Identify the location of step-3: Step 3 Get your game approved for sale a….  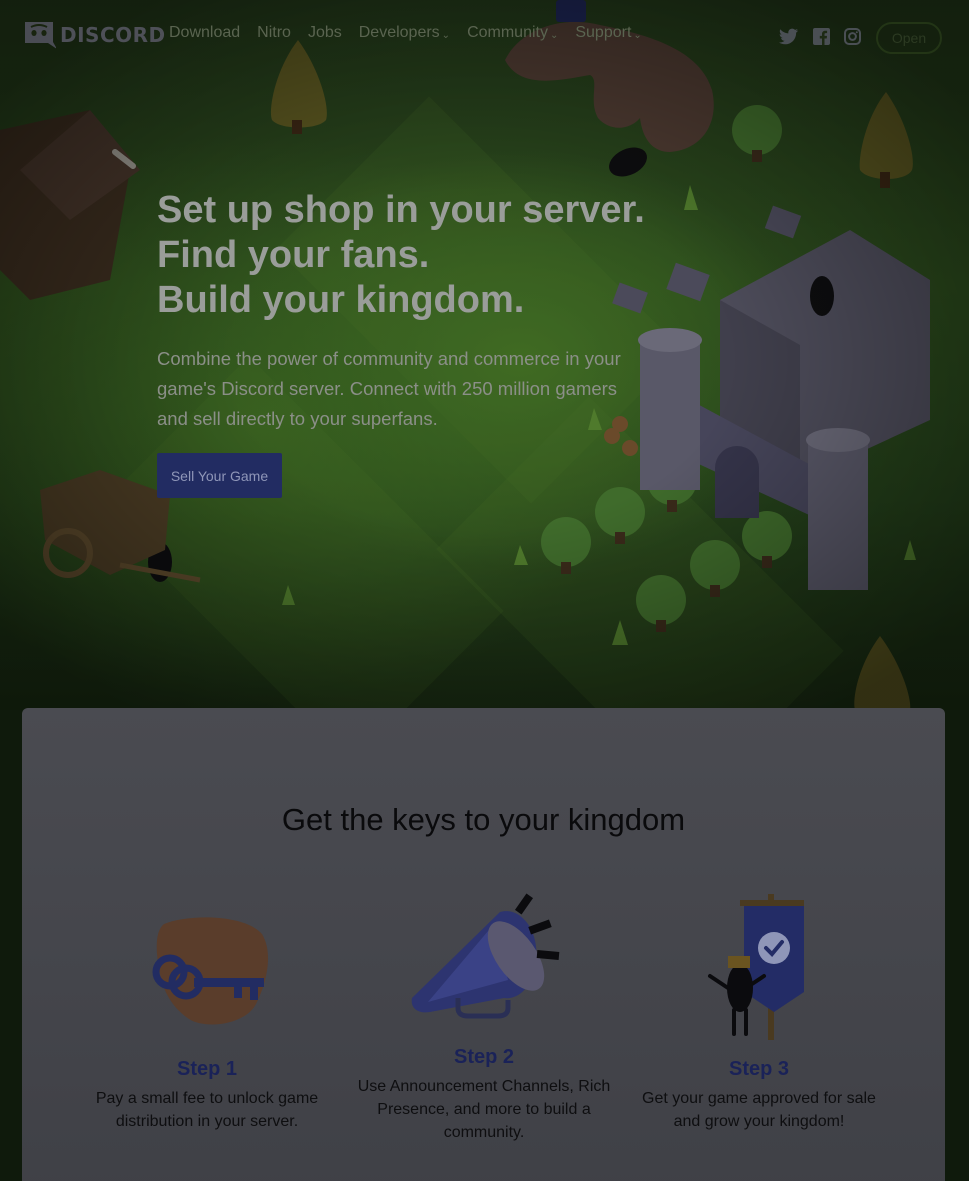
(759, 1095).